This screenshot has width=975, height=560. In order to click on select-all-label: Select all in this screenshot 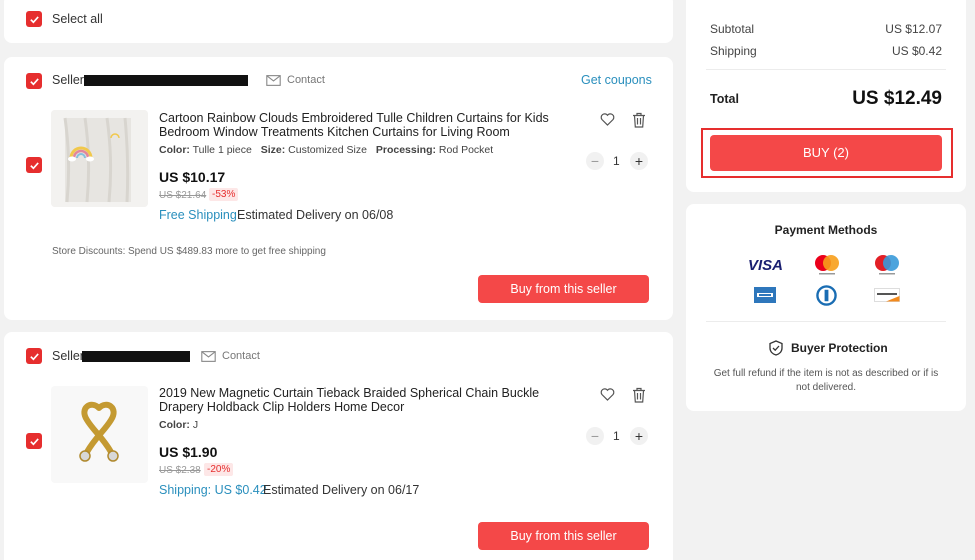, I will do `click(77, 19)`.